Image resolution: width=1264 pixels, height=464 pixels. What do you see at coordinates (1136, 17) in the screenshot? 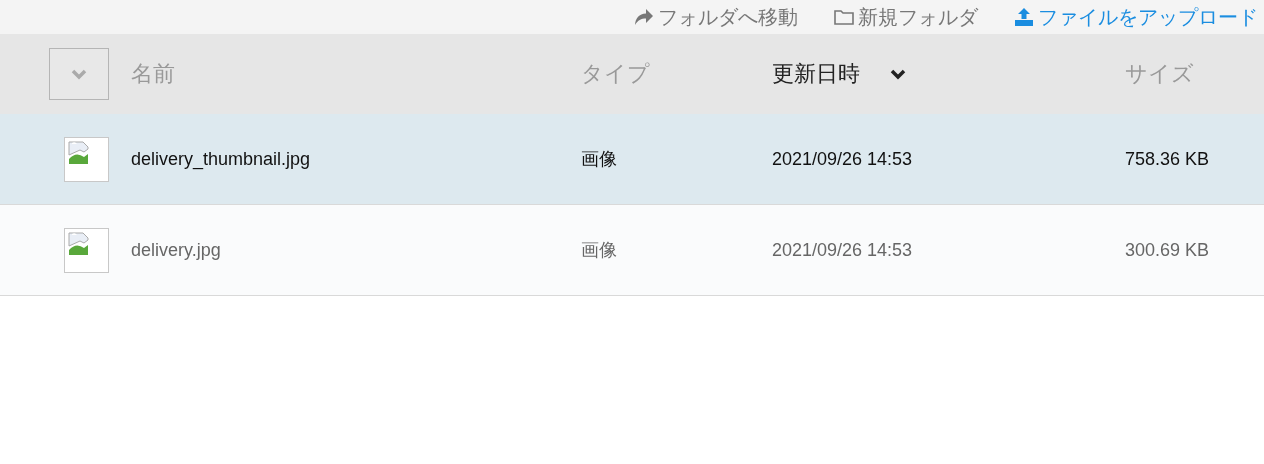
I see `toolbar-button: ファイルをアップロード` at bounding box center [1136, 17].